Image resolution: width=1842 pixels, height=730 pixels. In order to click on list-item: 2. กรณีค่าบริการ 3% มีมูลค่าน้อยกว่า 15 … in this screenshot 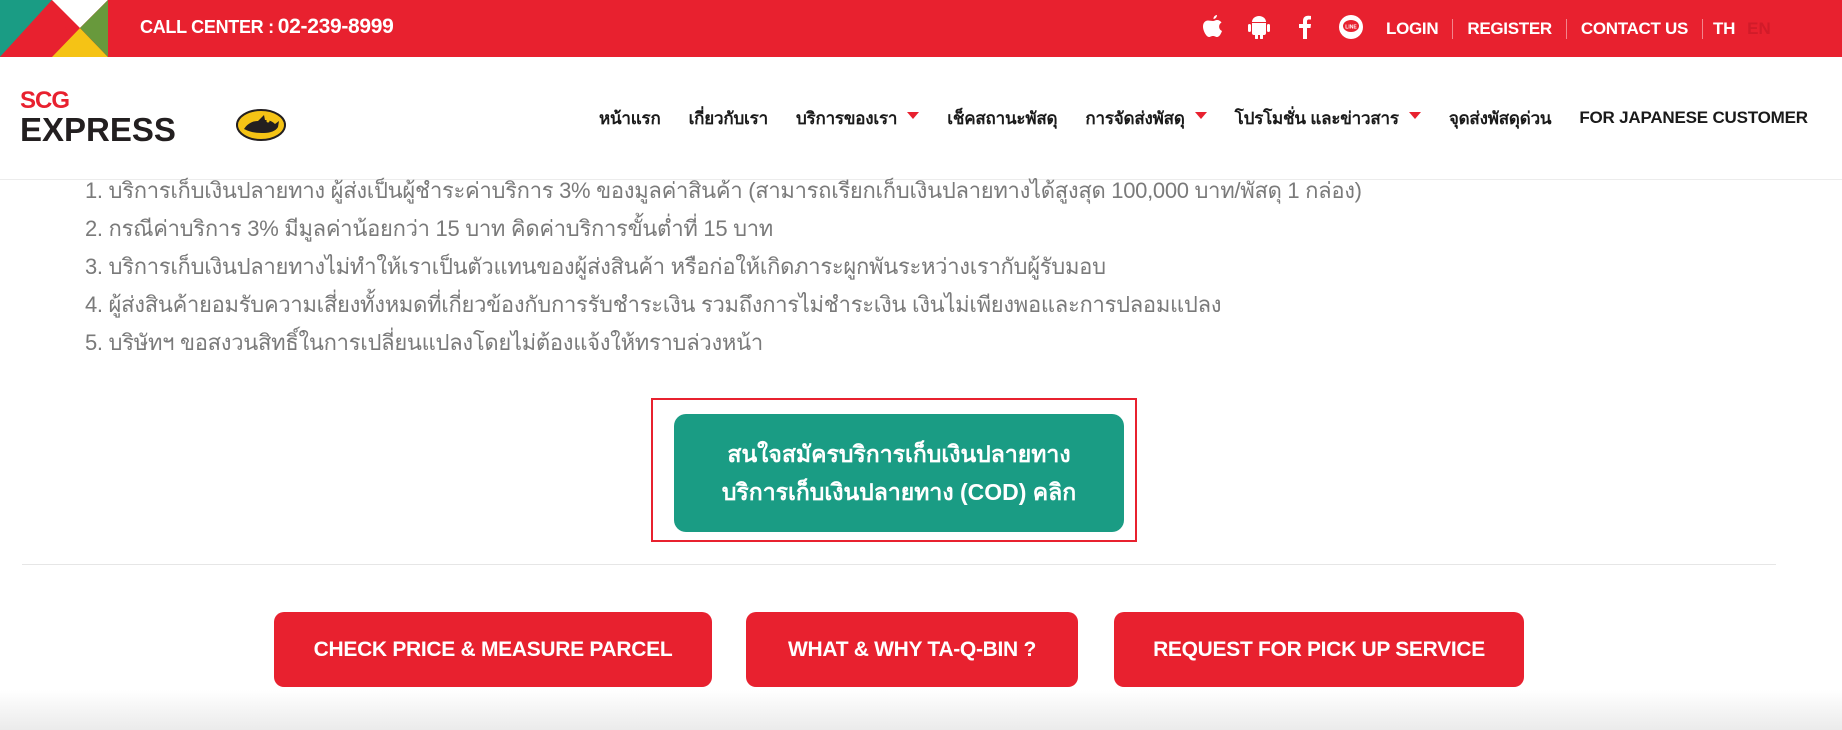, I will do `click(429, 228)`.